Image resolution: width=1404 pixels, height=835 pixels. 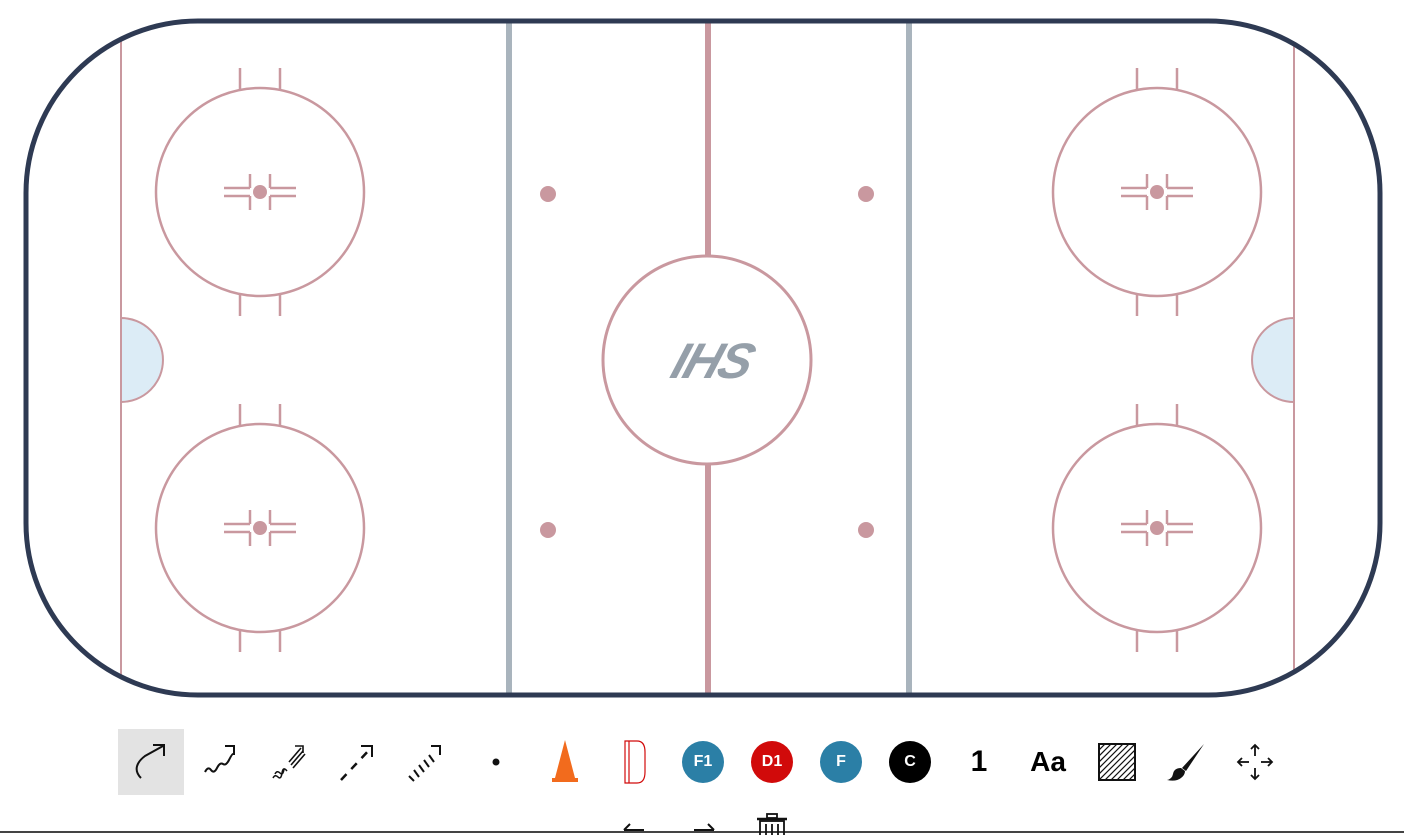 I want to click on number-label: 1, so click(x=979, y=761).